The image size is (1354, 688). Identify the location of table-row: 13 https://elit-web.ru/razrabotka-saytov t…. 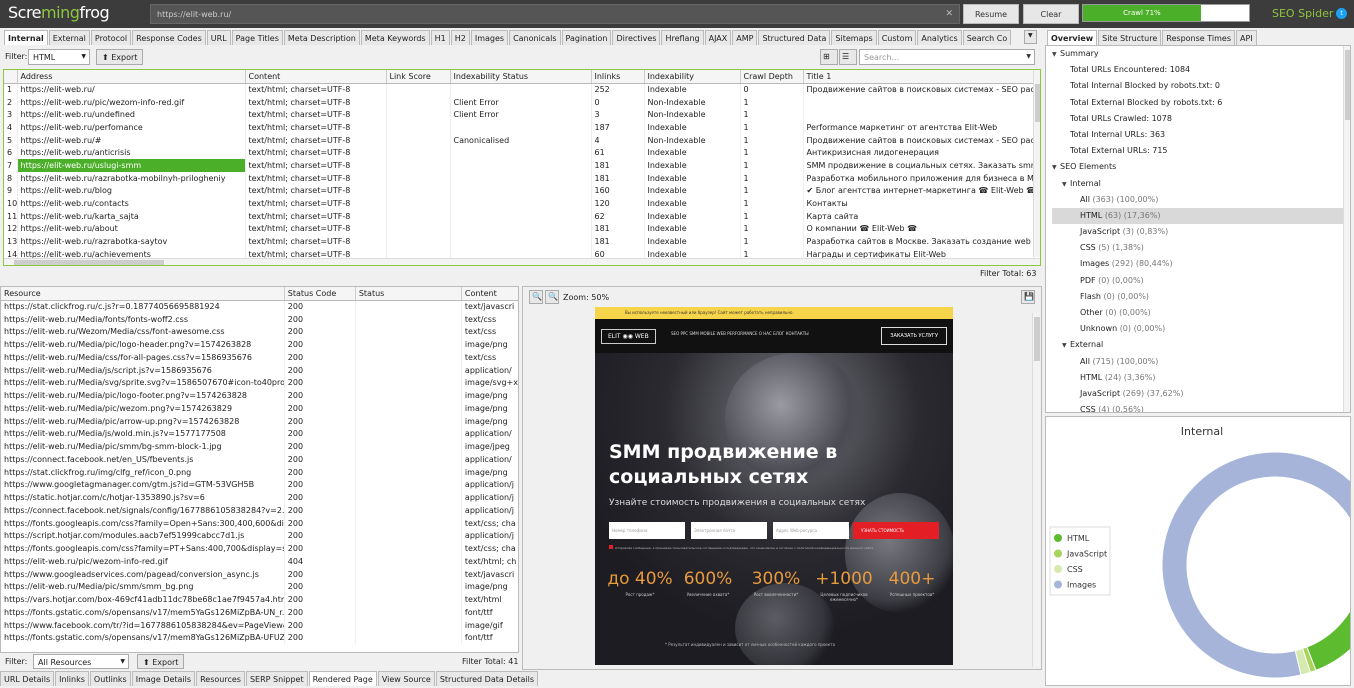
(519, 241).